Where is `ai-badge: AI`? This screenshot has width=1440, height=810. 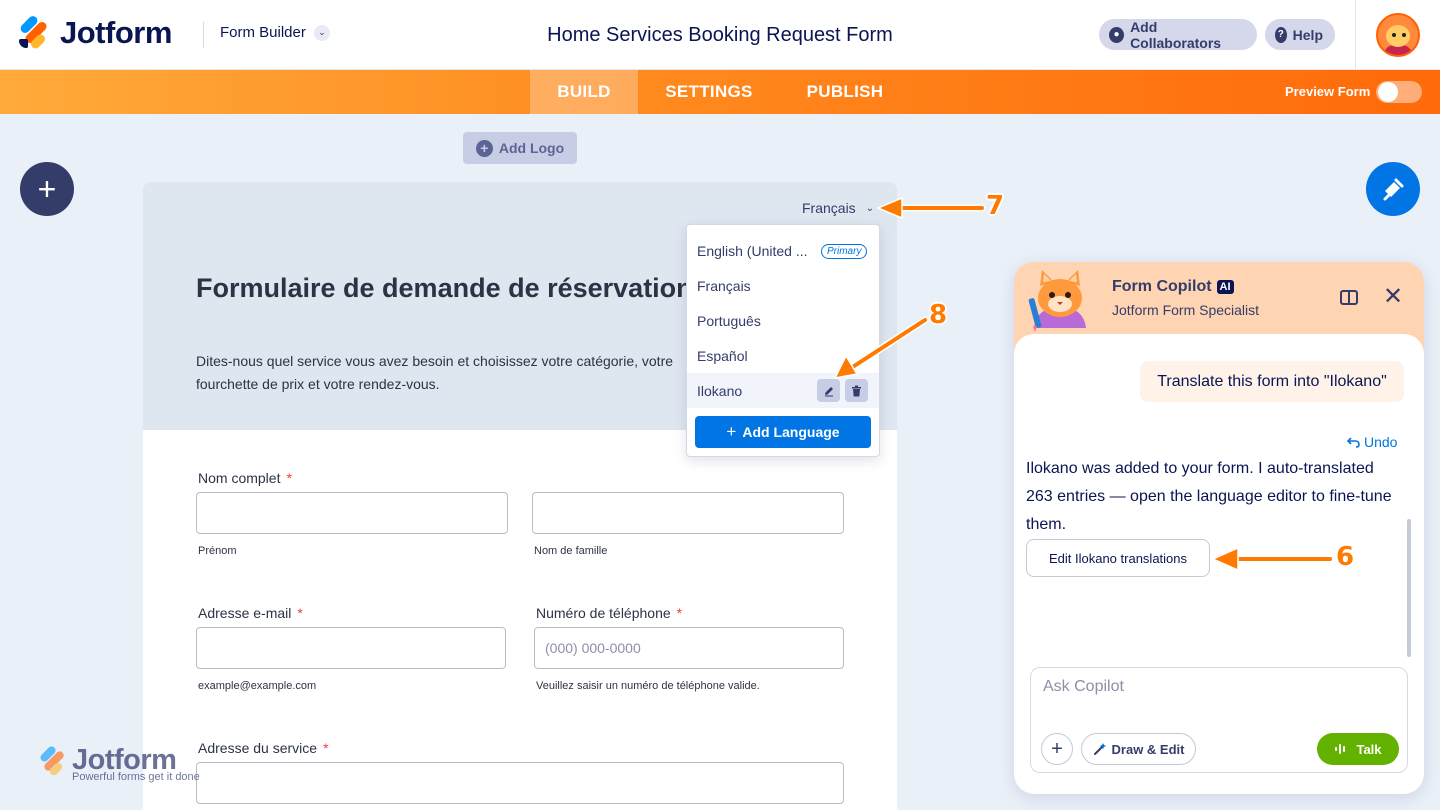
ai-badge: AI is located at coordinates (1225, 287).